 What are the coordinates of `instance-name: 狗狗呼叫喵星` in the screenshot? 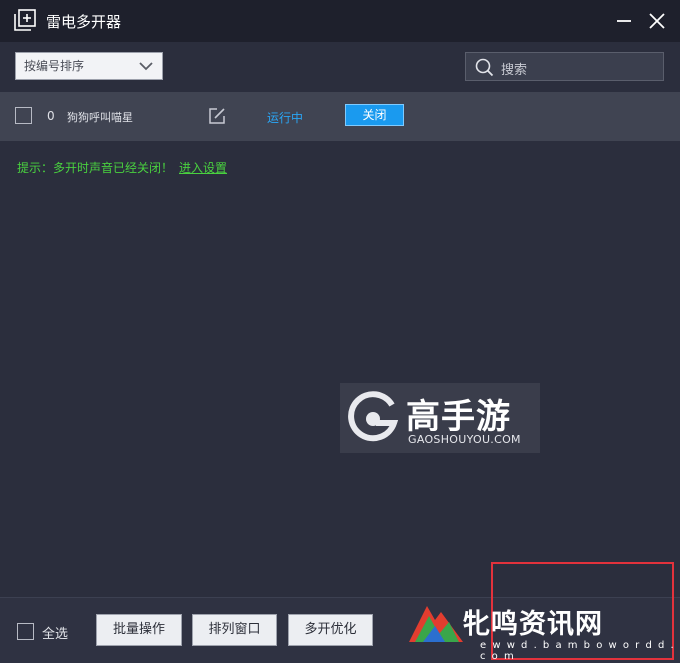 It's located at (100, 117).